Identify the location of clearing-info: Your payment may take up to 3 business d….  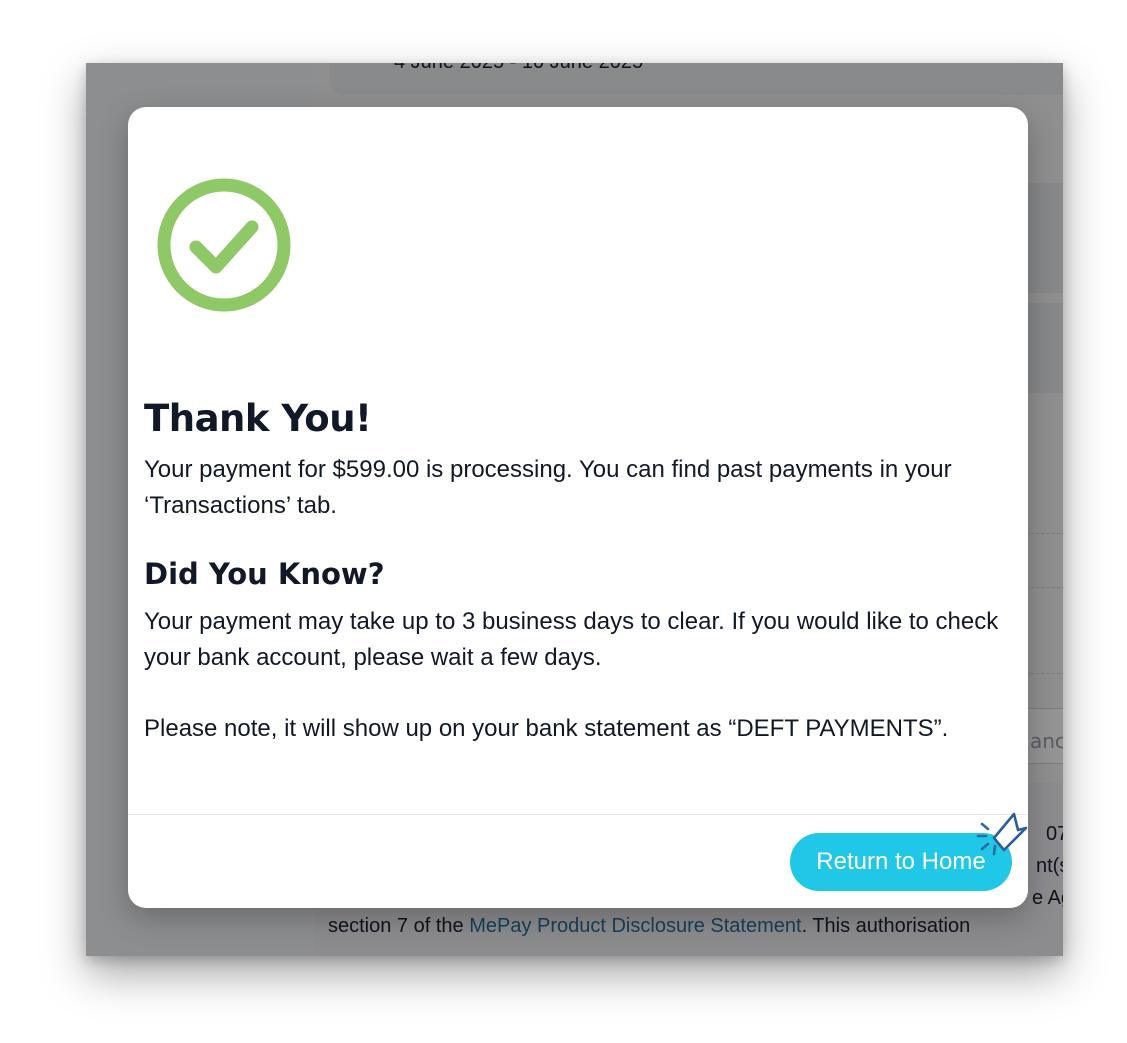
(571, 639).